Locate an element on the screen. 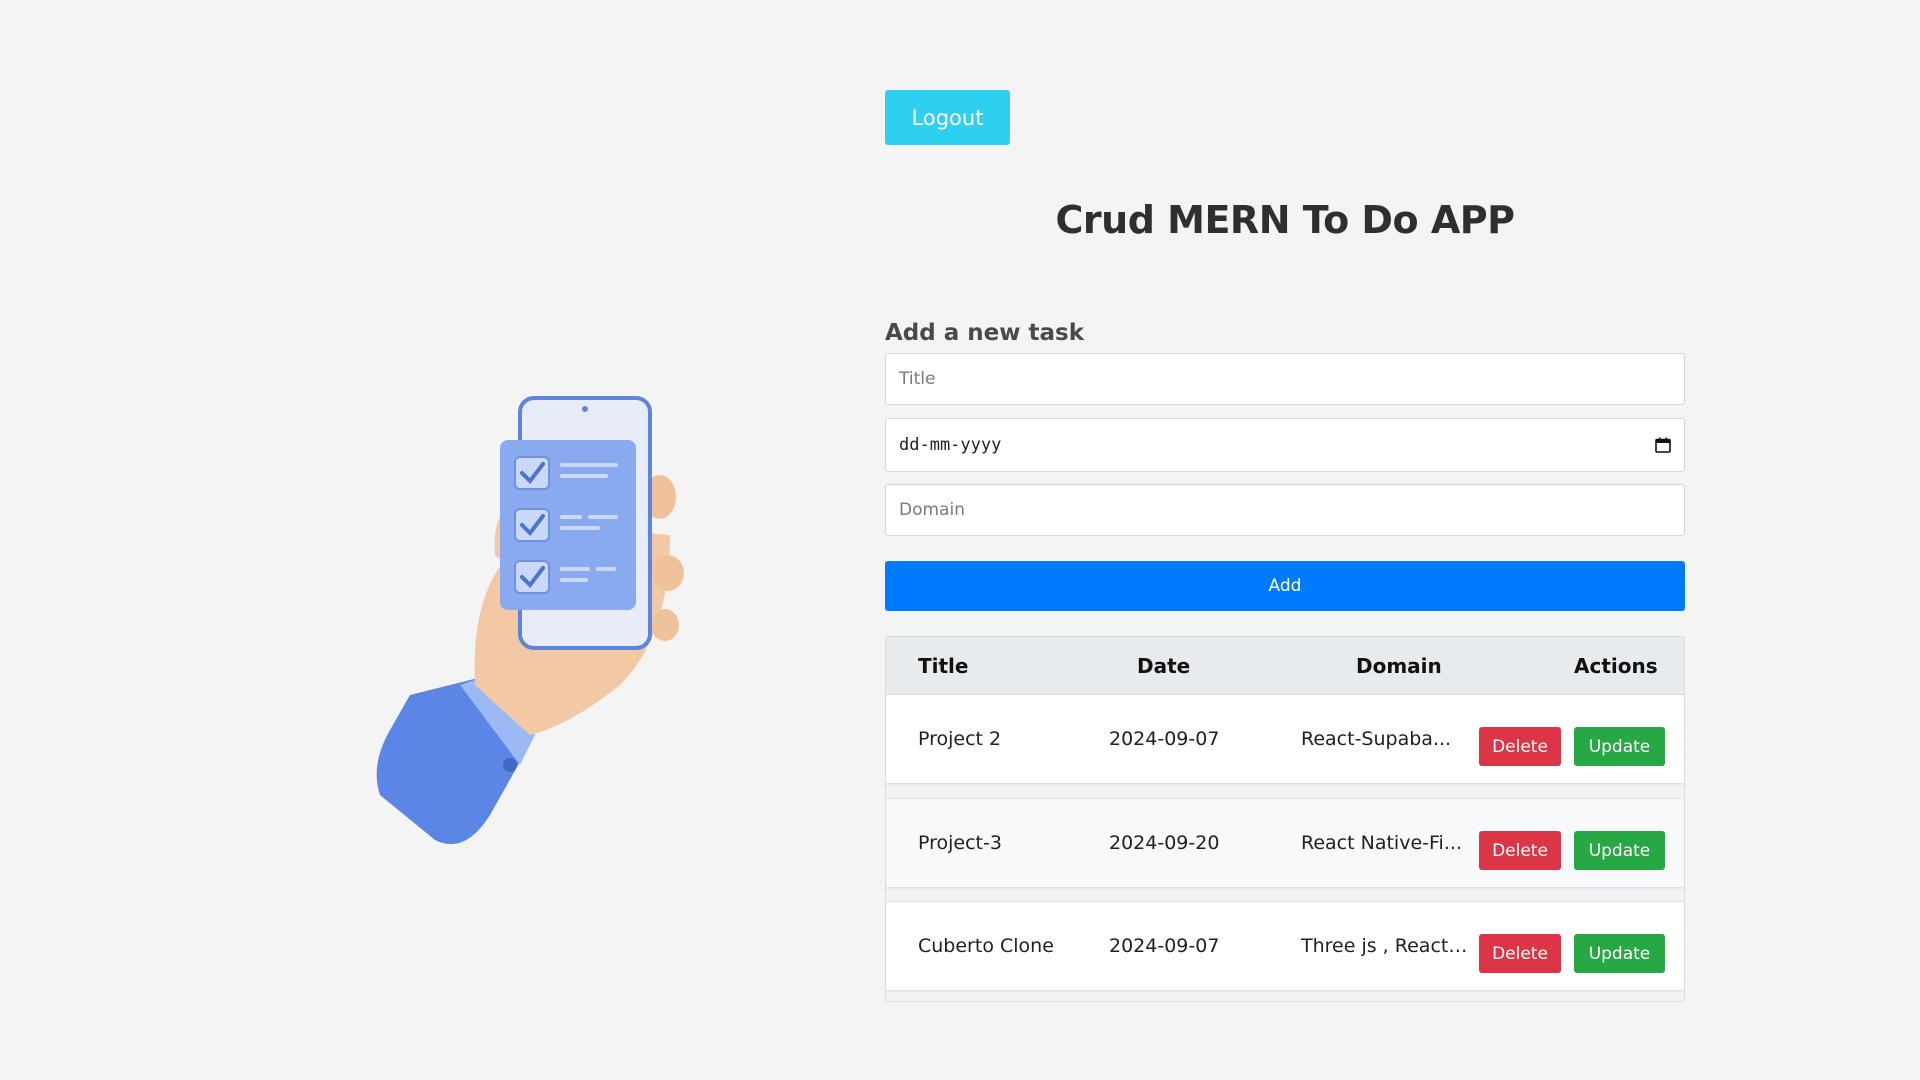 The width and height of the screenshot is (1920, 1080). add-task-button: Add is located at coordinates (1285, 586).